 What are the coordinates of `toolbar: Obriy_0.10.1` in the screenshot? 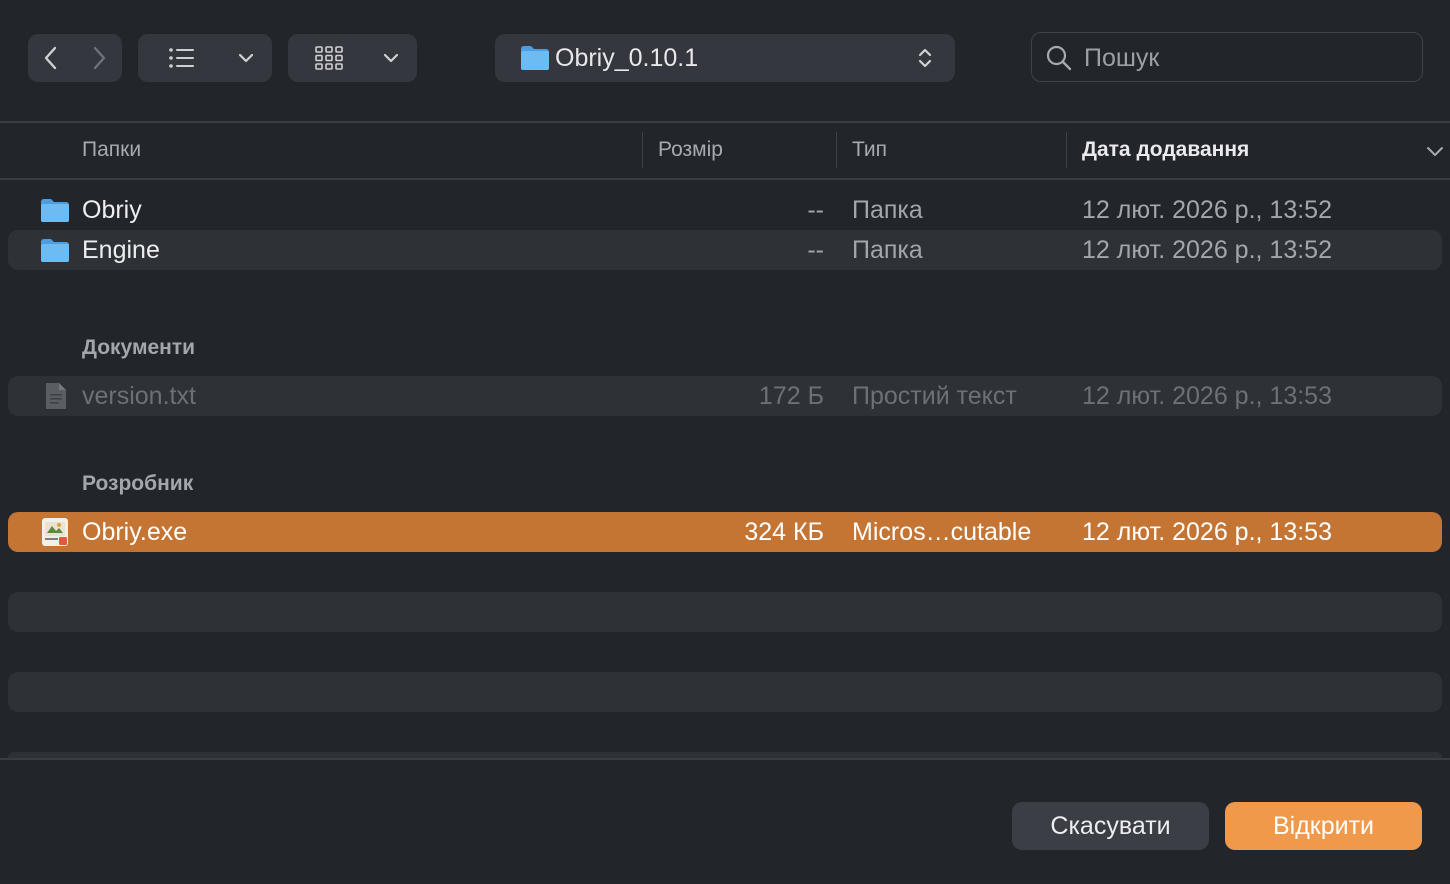 It's located at (725, 61).